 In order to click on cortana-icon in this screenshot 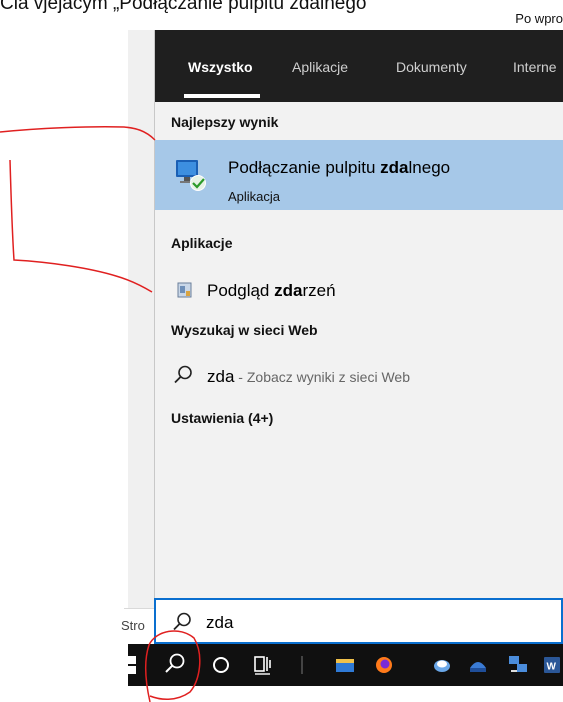, I will do `click(221, 665)`.